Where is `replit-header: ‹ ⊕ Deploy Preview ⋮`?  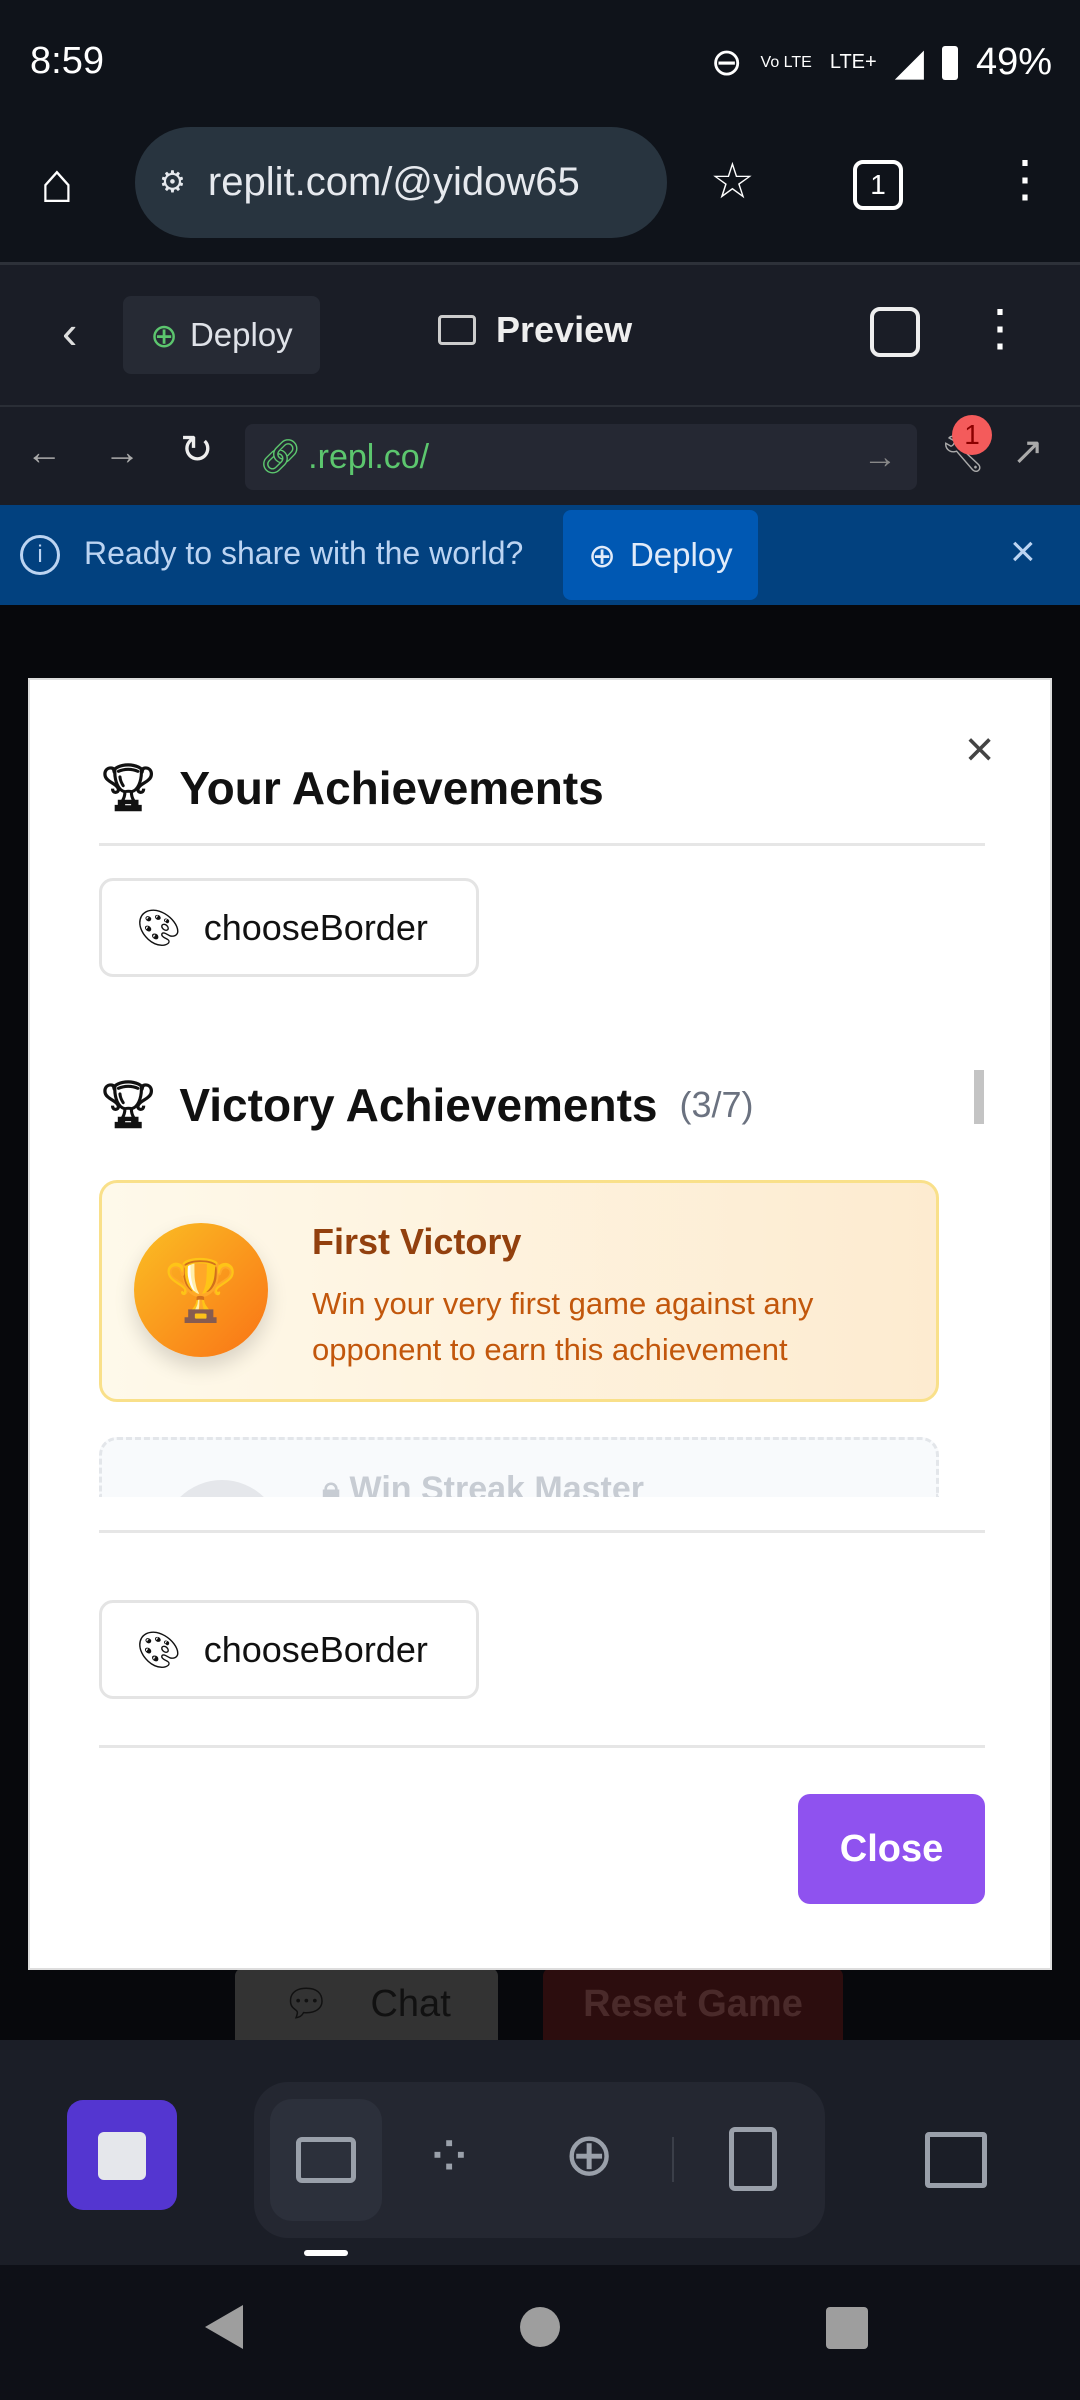
replit-header: ‹ ⊕ Deploy Preview ⋮ is located at coordinates (540, 333).